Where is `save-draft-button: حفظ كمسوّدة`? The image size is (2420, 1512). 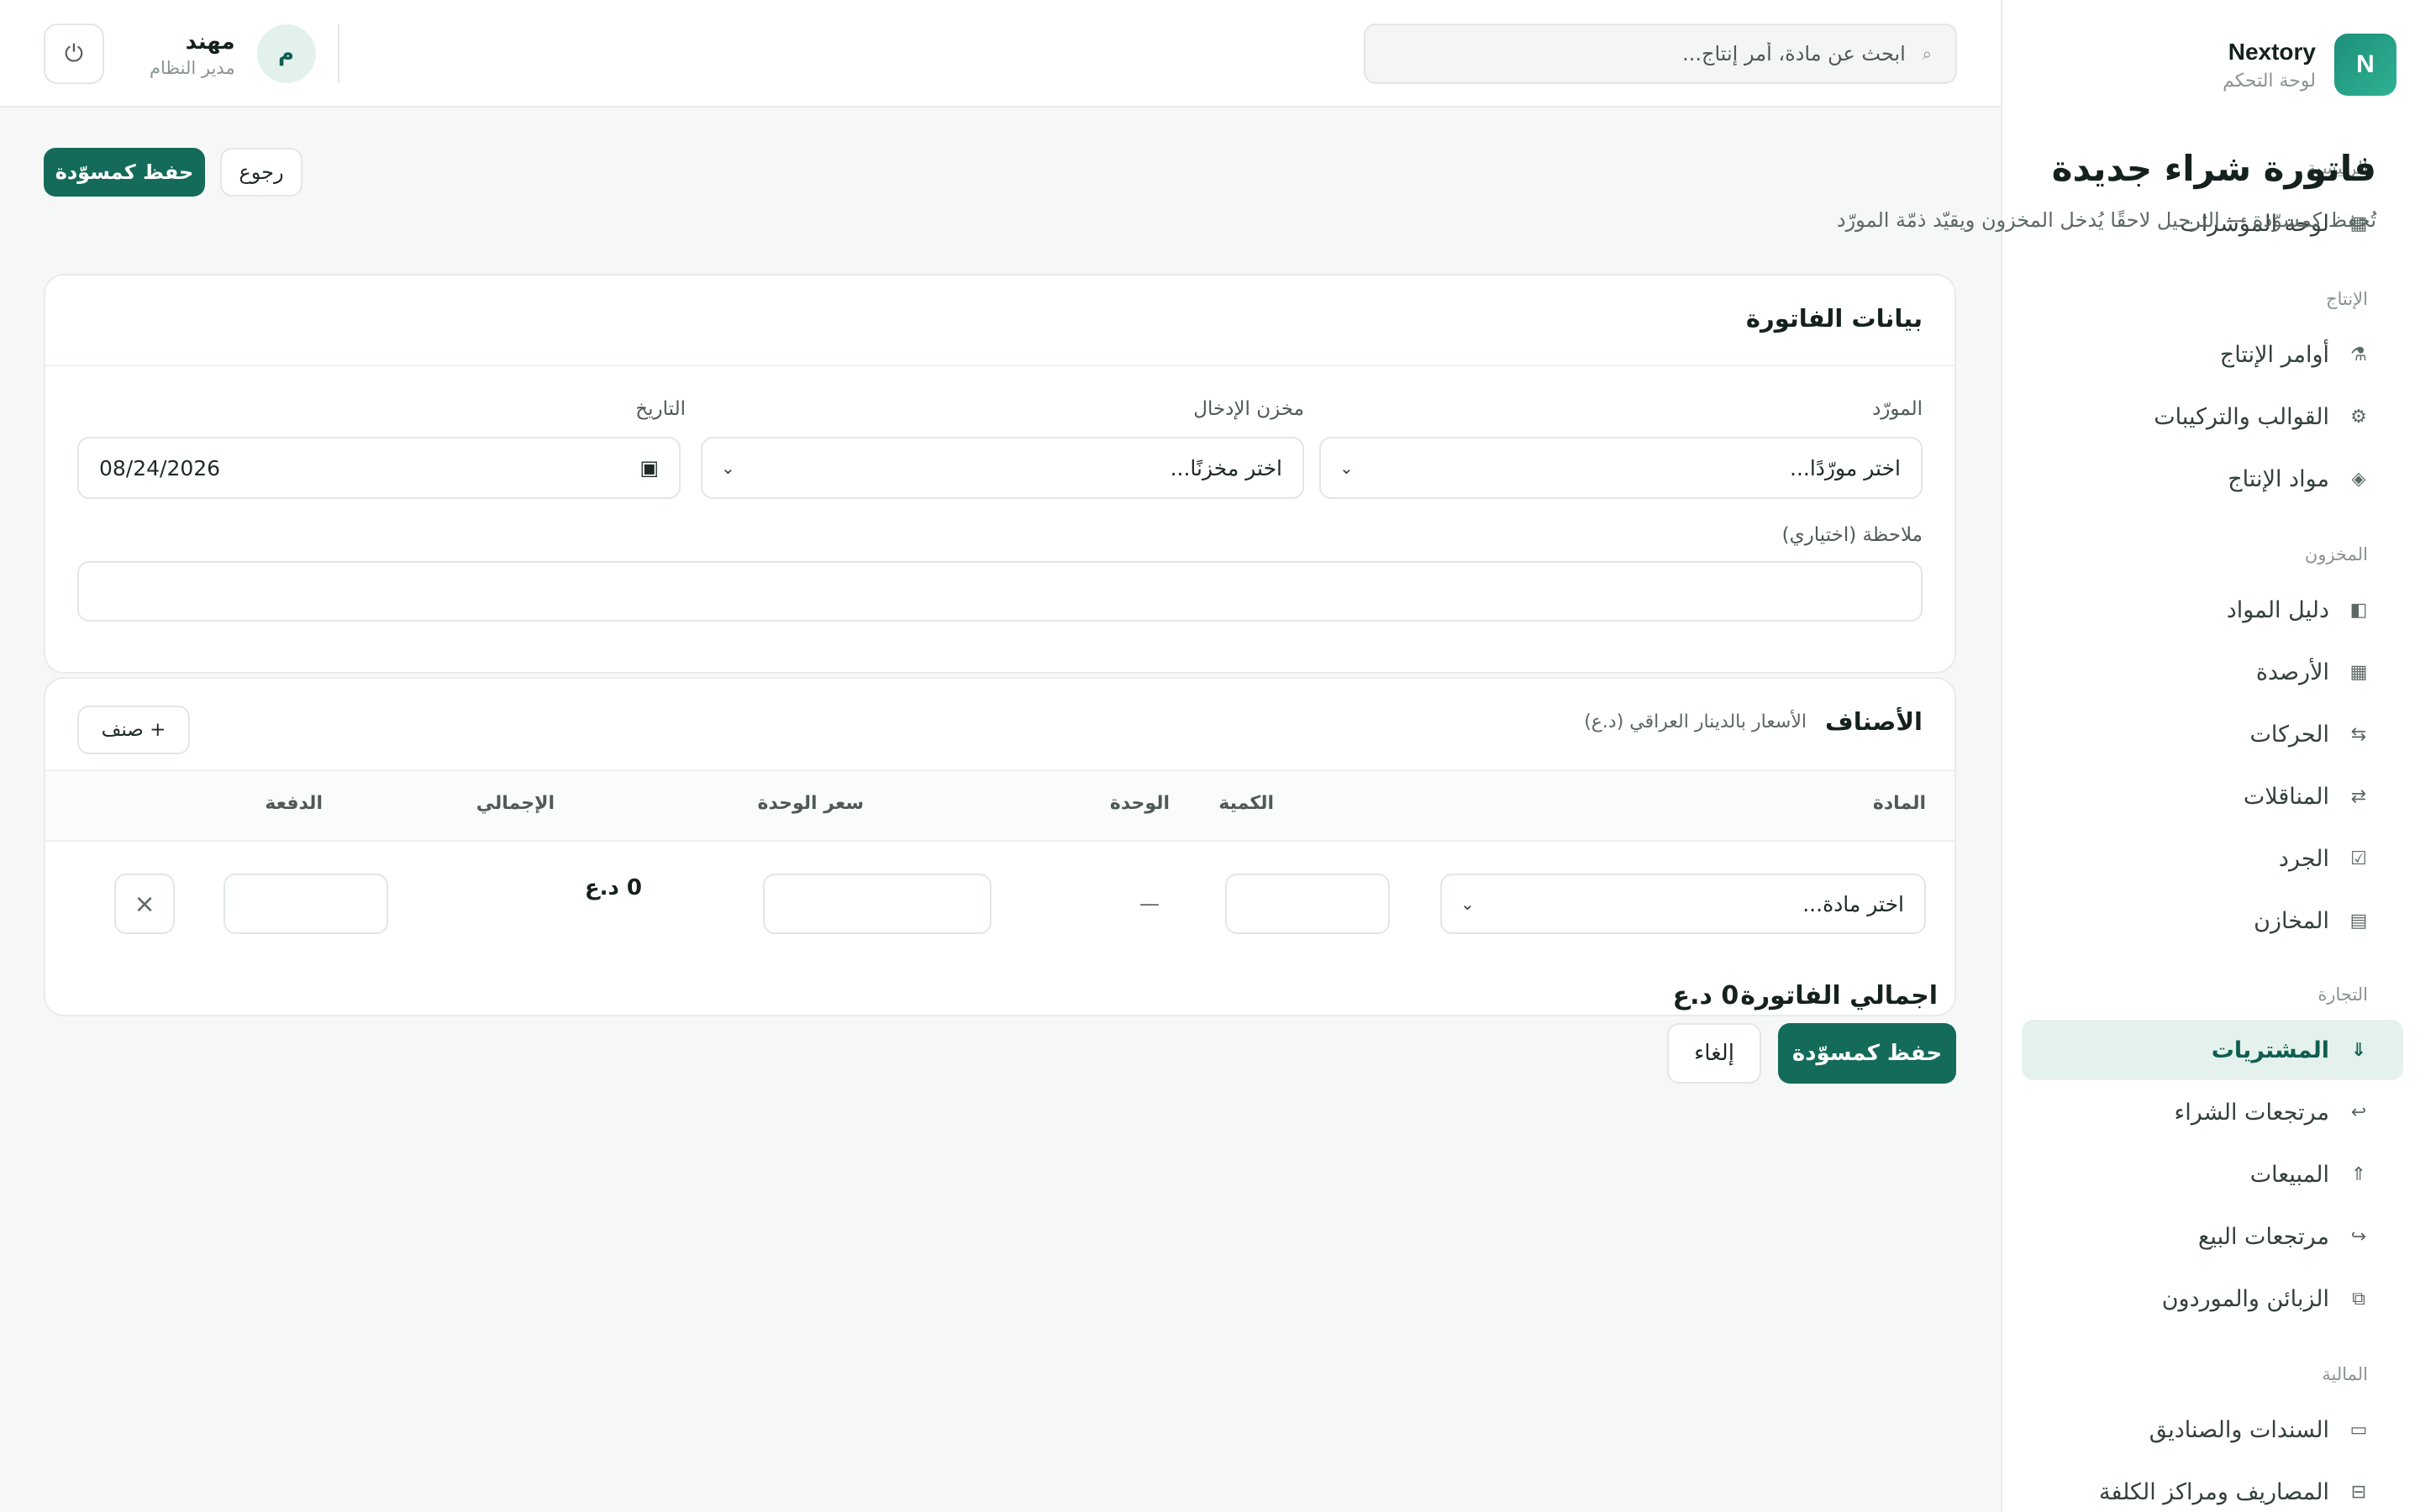
save-draft-button: حفظ كمسوّدة is located at coordinates (1867, 1053).